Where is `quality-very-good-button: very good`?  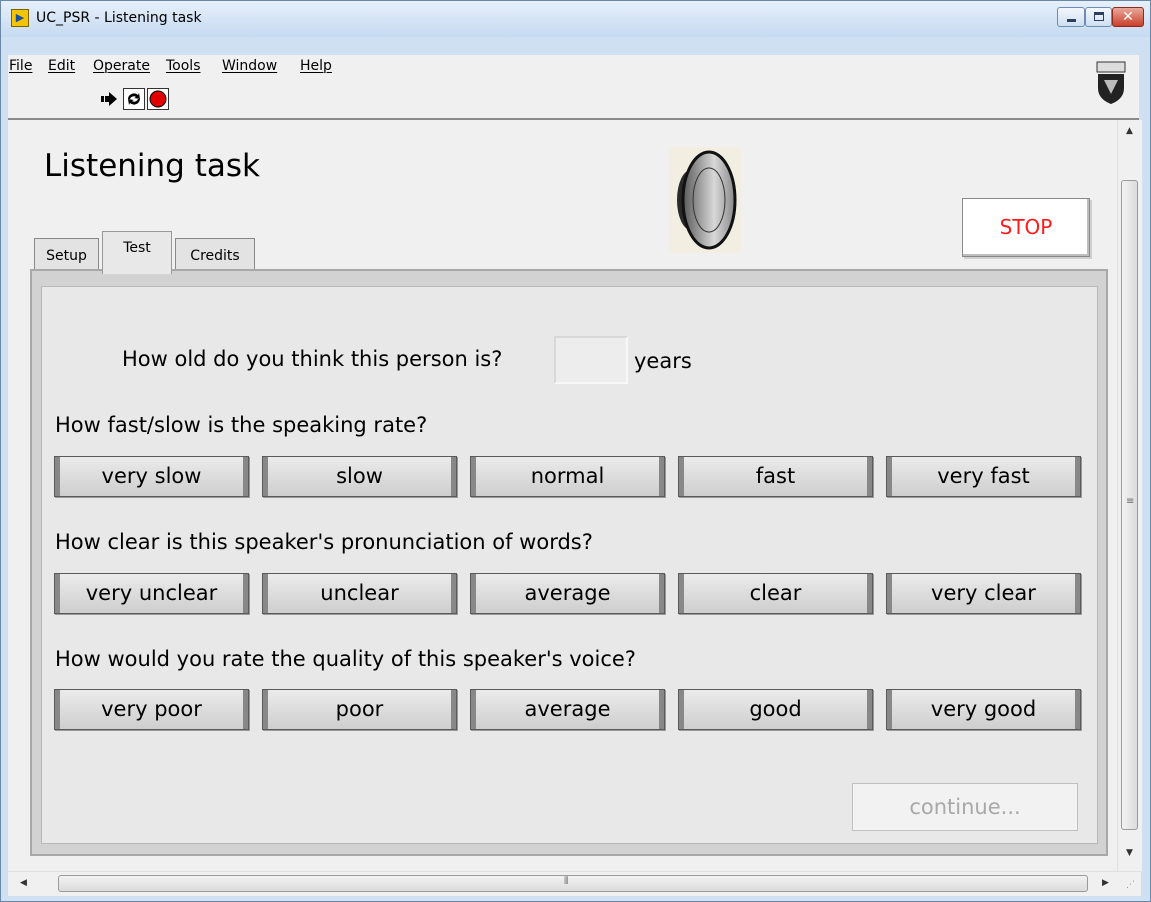
quality-very-good-button: very good is located at coordinates (983, 709).